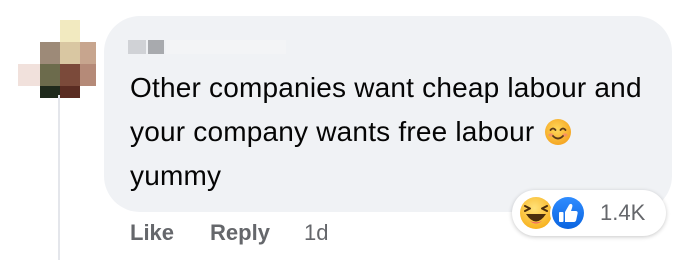 This screenshot has width=688, height=260. What do you see at coordinates (589, 213) in the screenshot?
I see `reactions-summary: 1.4K` at bounding box center [589, 213].